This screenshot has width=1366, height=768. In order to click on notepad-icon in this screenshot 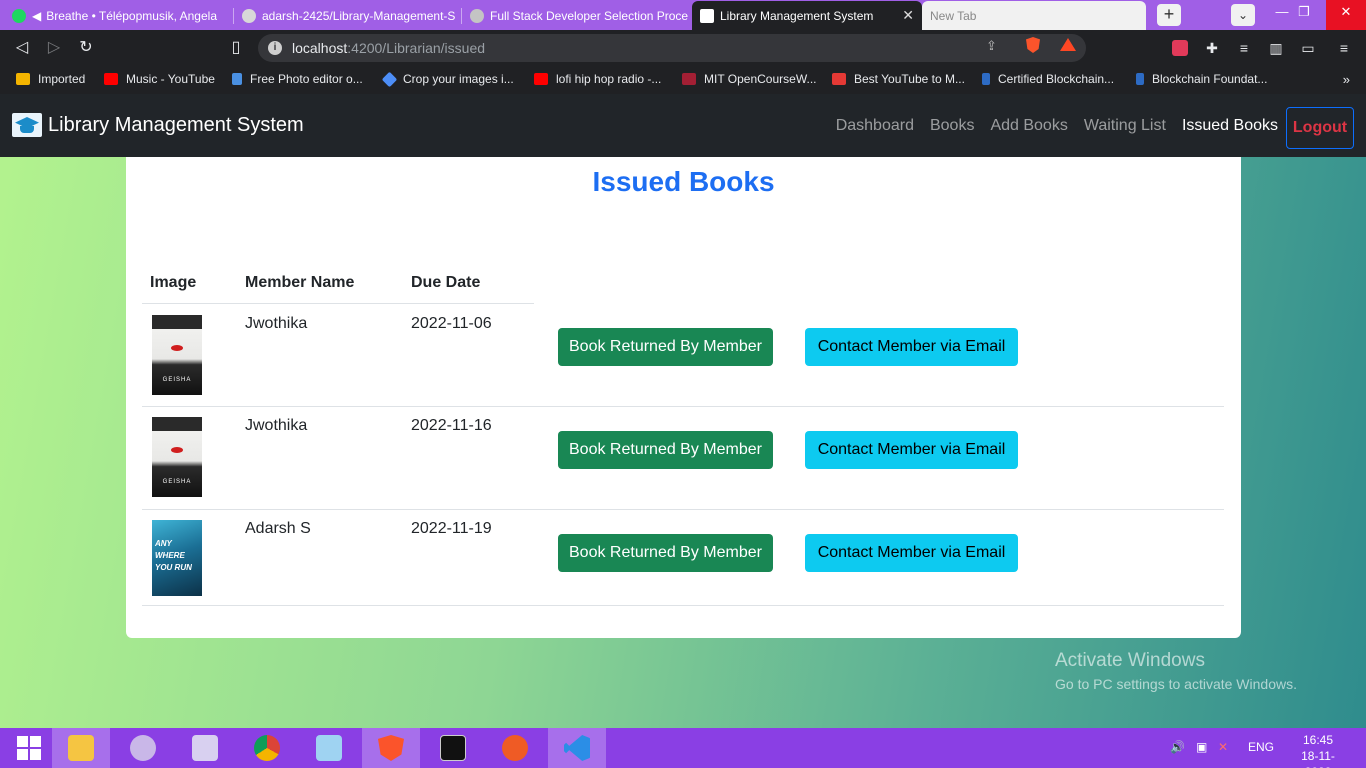, I will do `click(329, 748)`.